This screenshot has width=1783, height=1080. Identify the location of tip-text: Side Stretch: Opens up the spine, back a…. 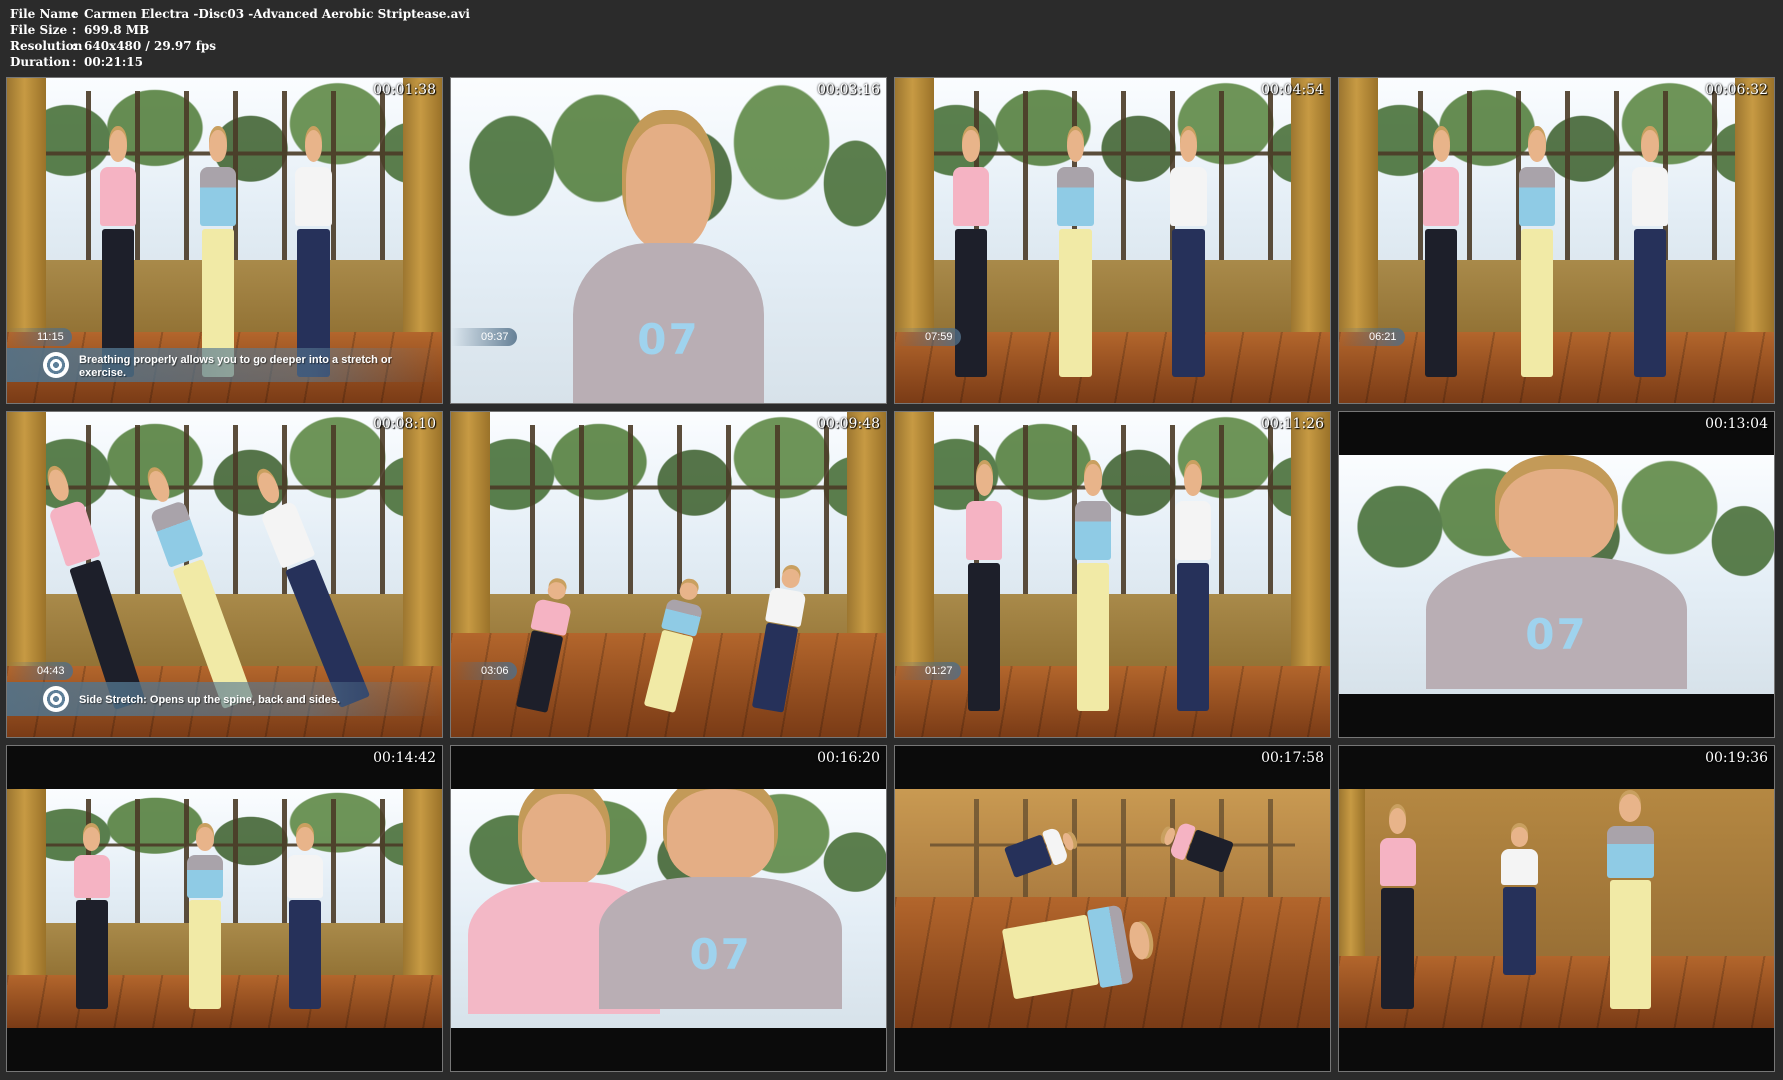
(210, 700).